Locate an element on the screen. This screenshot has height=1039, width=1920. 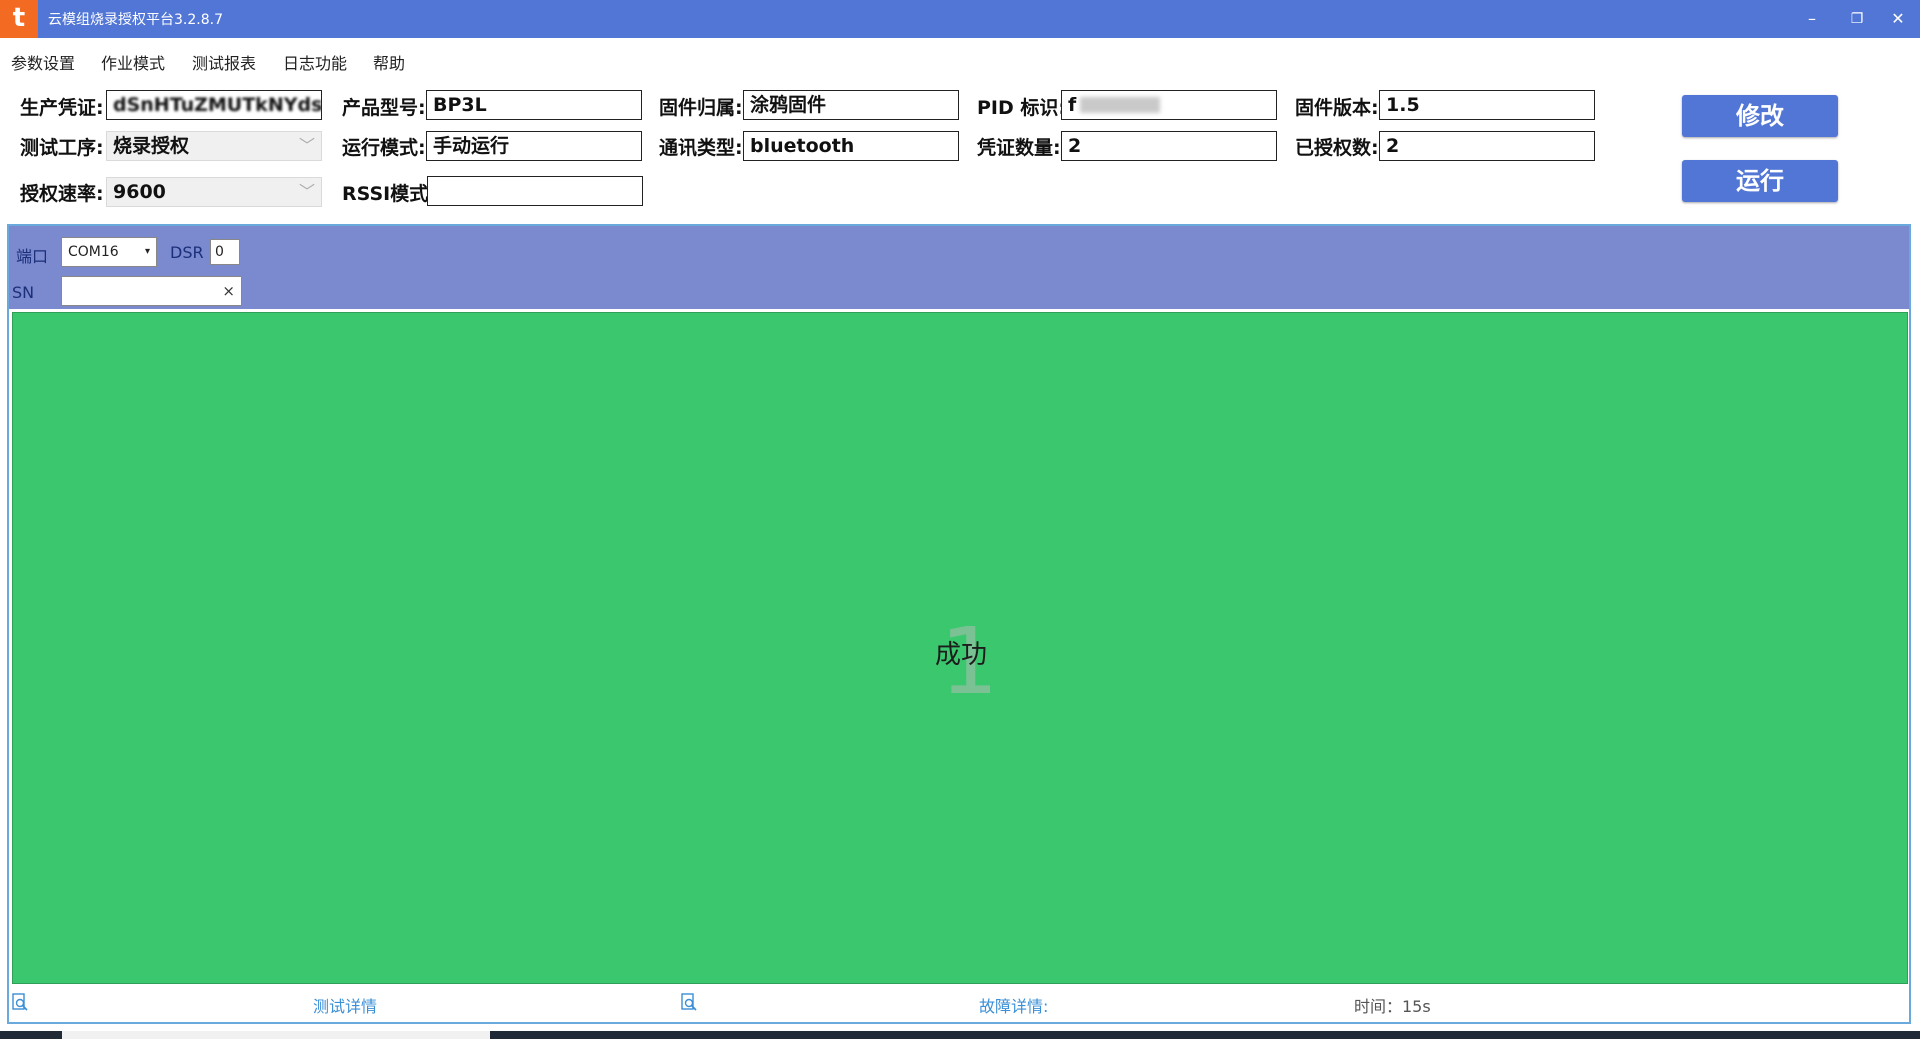
minimize-icon: – is located at coordinates (1812, 19).